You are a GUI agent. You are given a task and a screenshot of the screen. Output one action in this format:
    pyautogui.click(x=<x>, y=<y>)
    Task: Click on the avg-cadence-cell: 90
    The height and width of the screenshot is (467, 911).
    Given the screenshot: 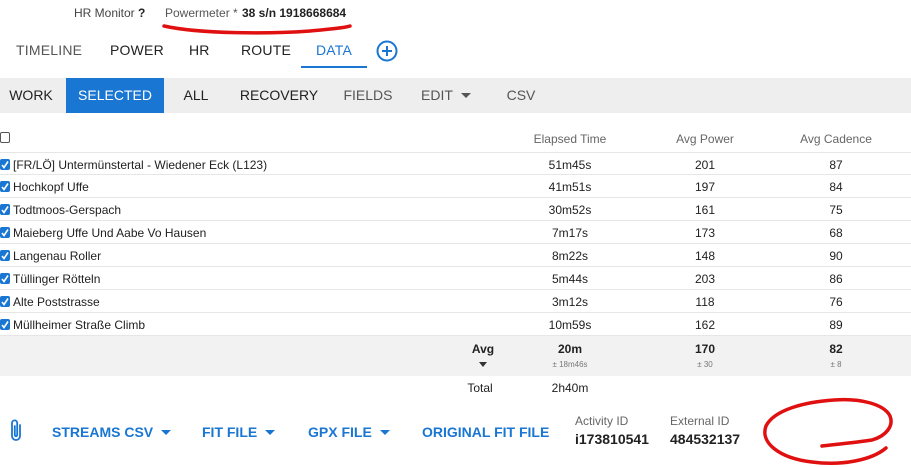 What is the action you would take?
    pyautogui.click(x=836, y=256)
    